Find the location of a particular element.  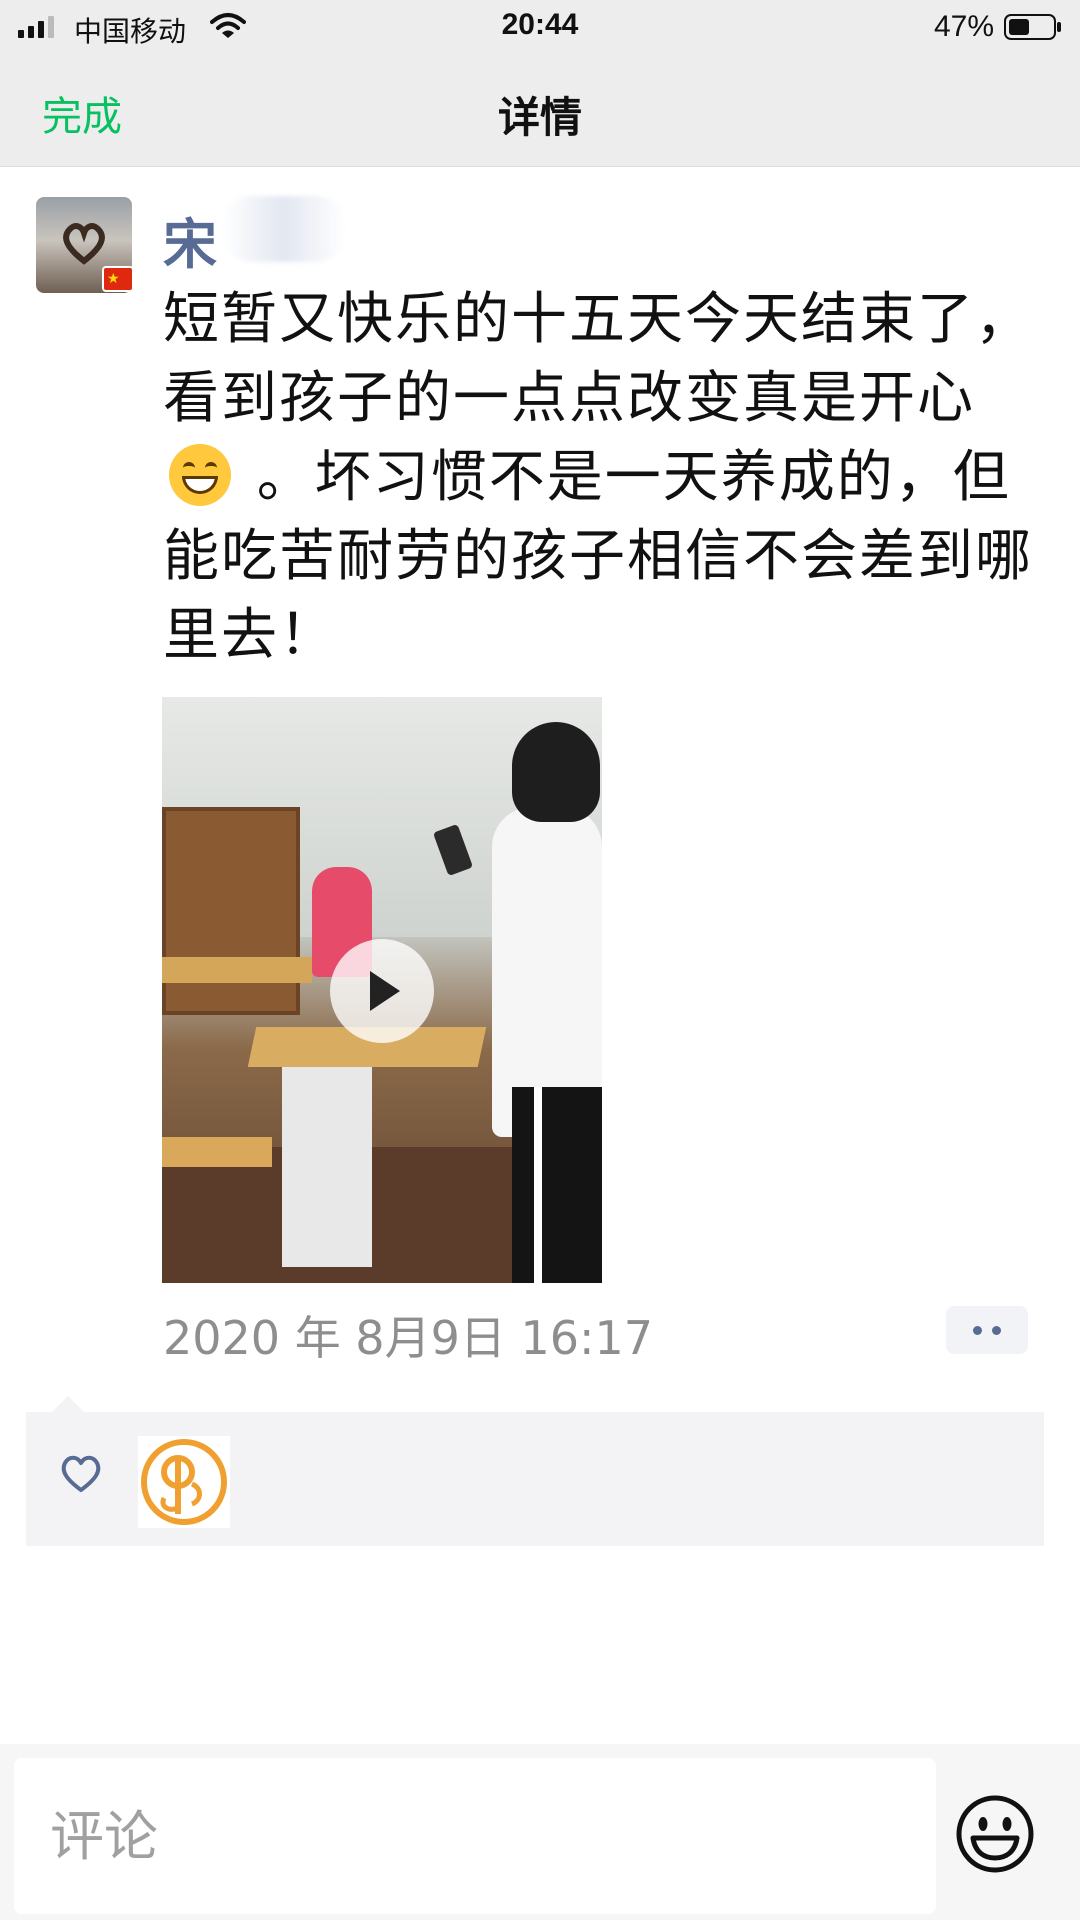

video-scene-door is located at coordinates (231, 911).